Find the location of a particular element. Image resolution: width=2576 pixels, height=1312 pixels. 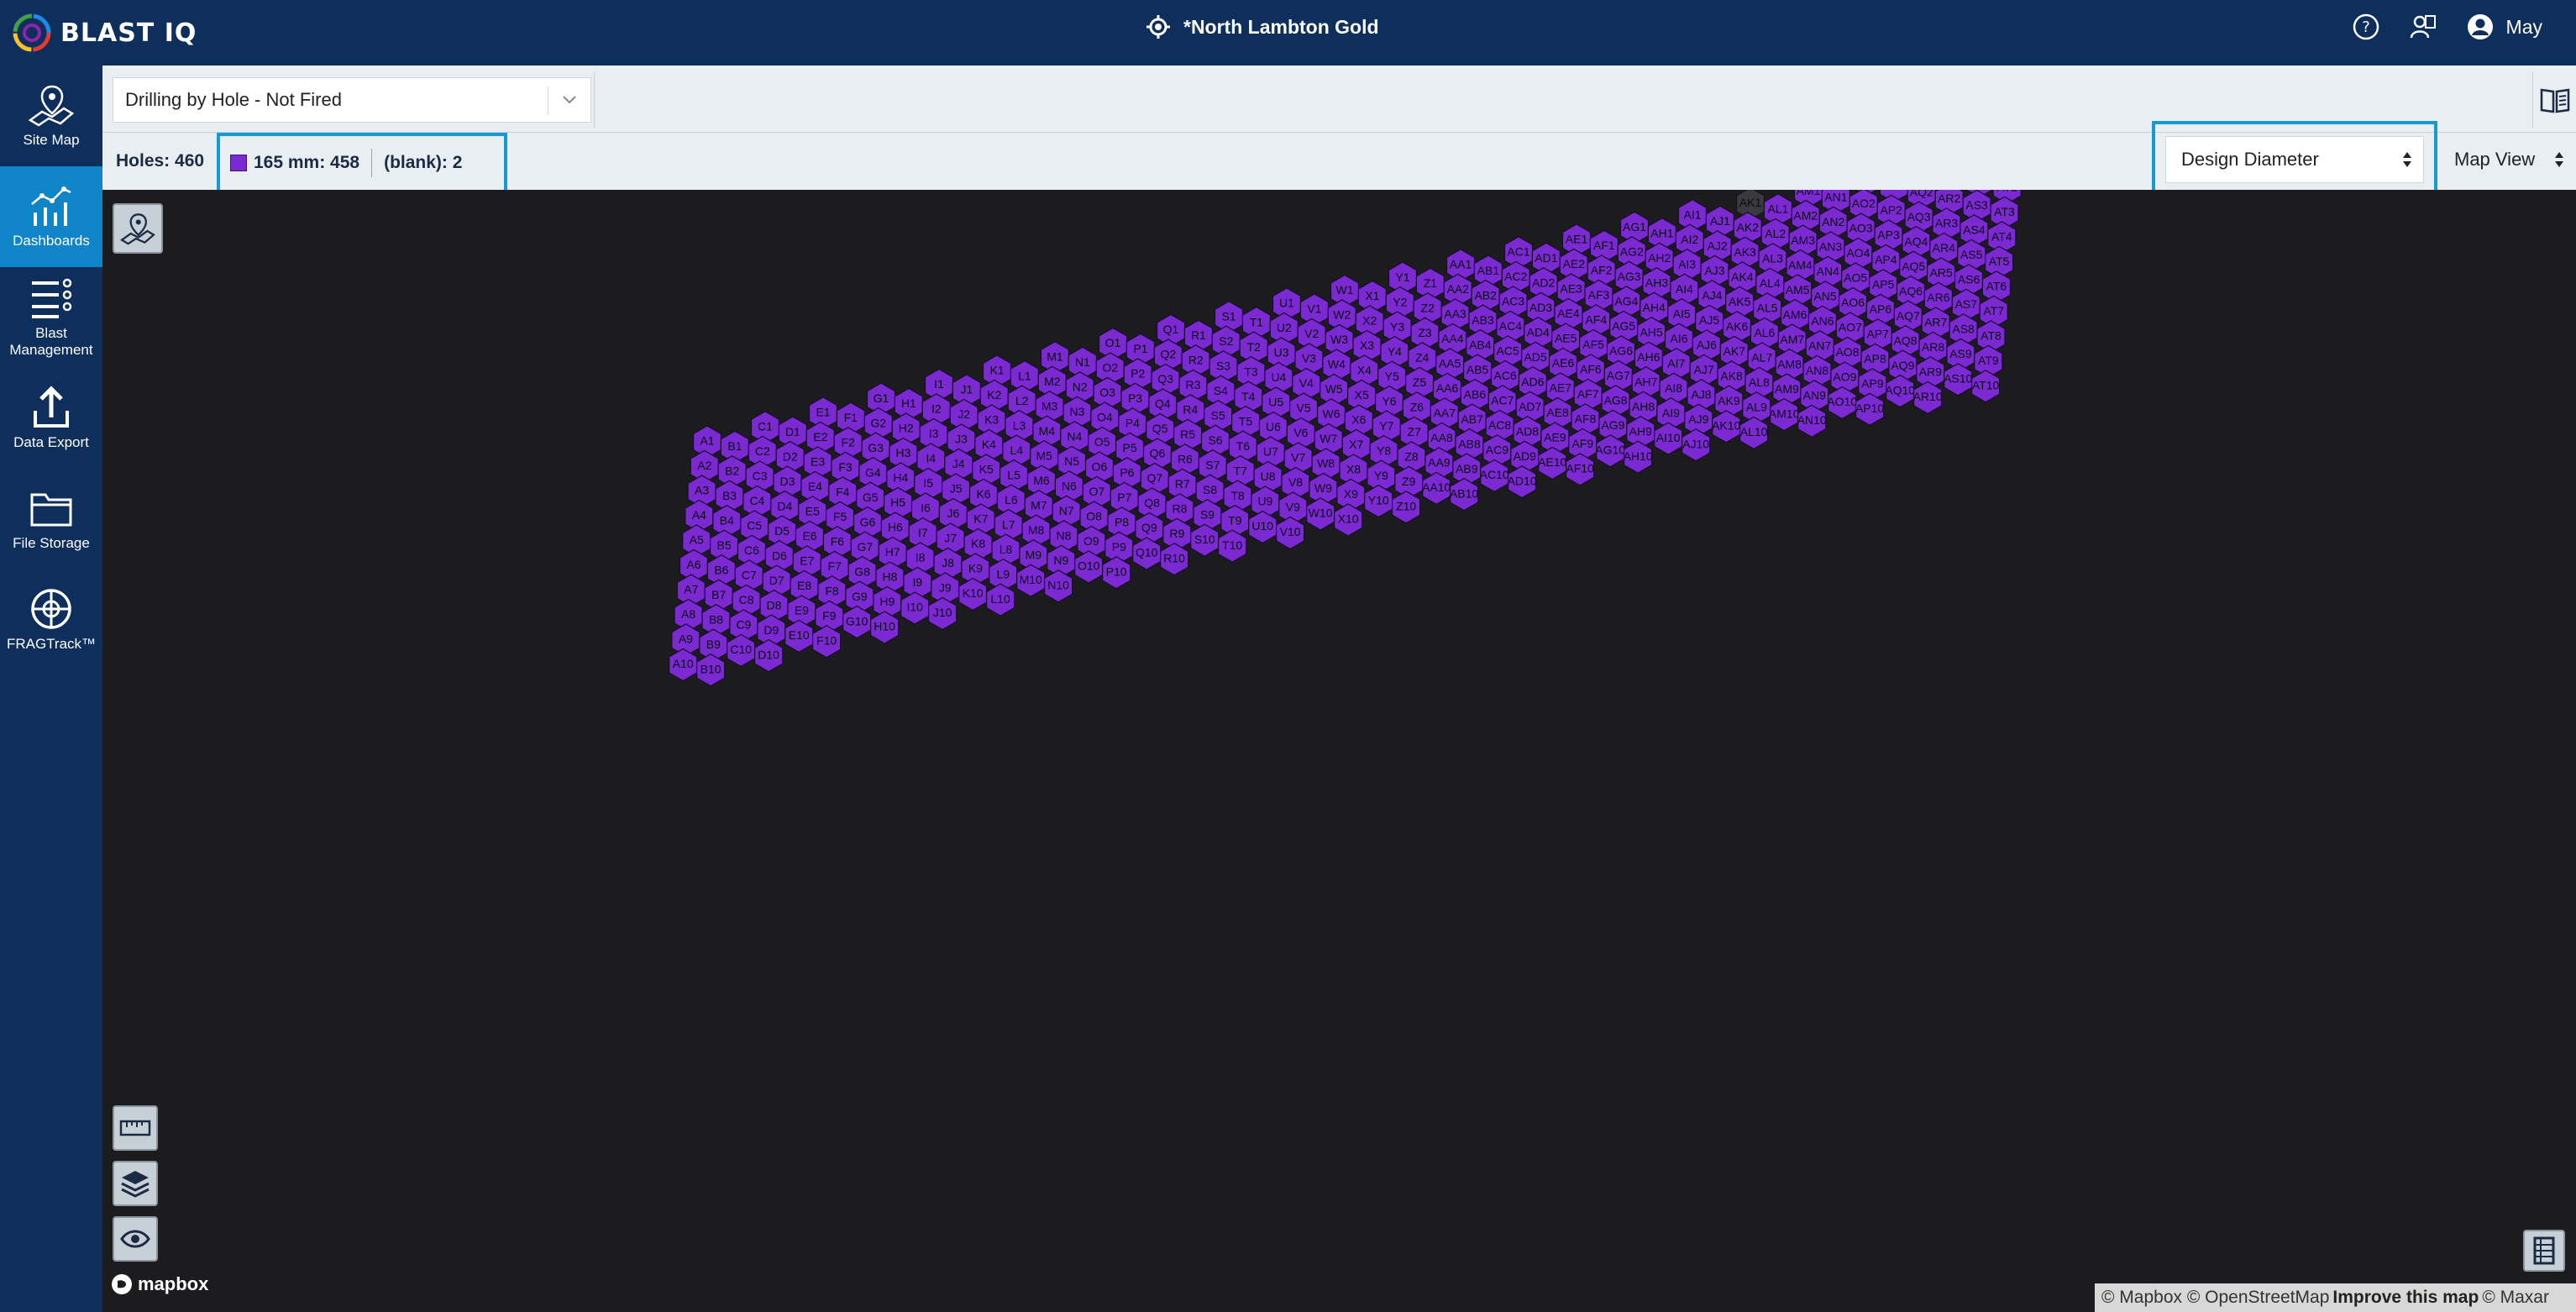

blast-hole-label: Q8 is located at coordinates (1152, 503).